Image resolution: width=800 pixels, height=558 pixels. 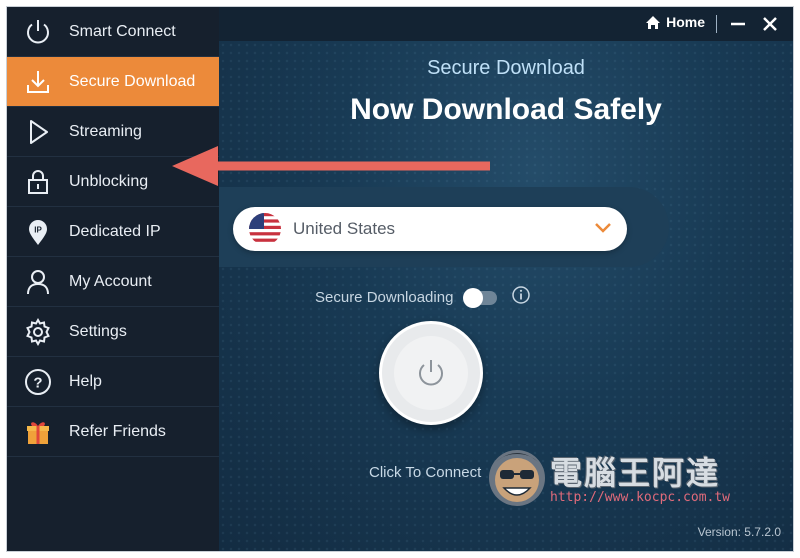 I want to click on sidebar-item-smart-connect: Smart Connect, so click(x=113, y=32).